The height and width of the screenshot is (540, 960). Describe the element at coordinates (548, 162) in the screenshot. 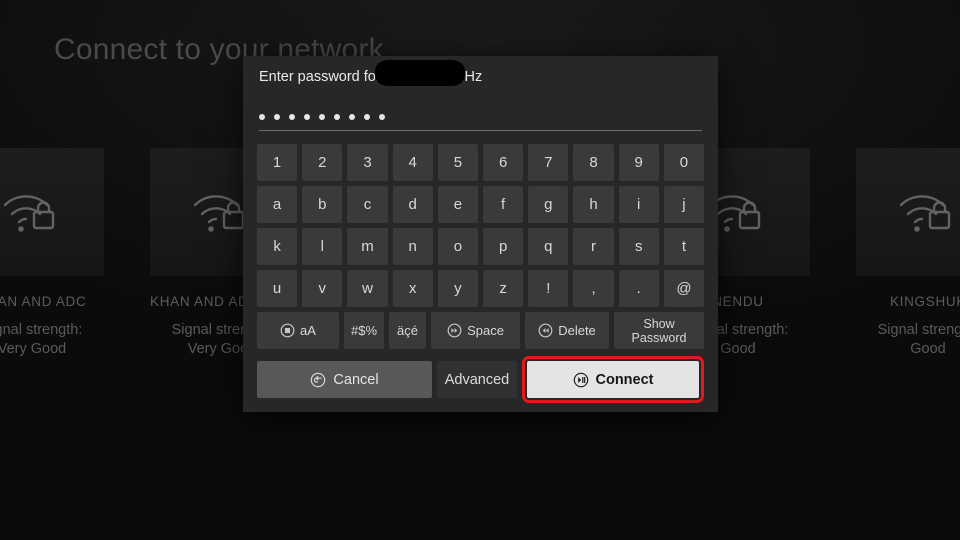

I see `key-7: 7` at that location.